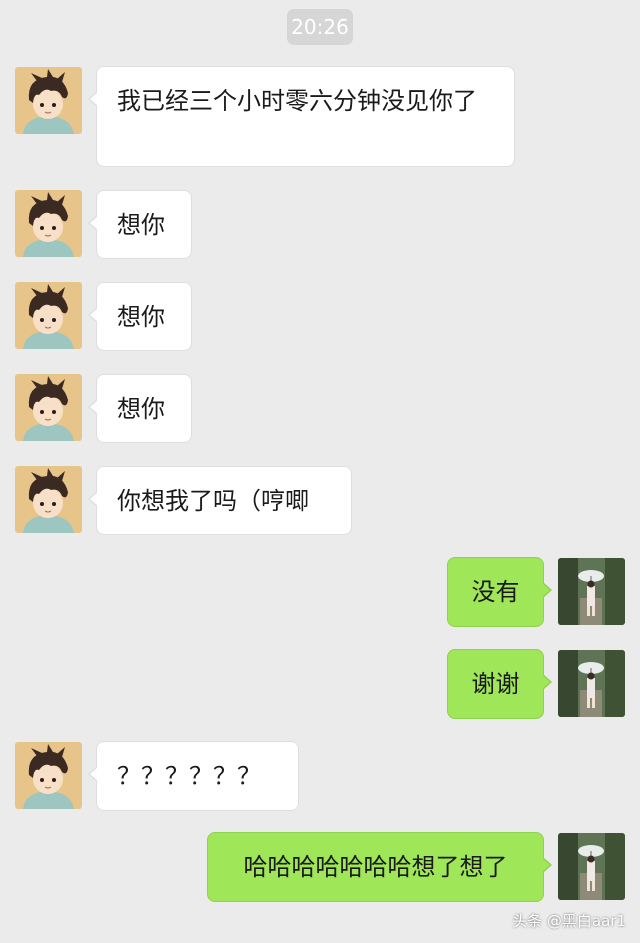 The image size is (640, 943). I want to click on message-text: 你想我了吗（哼唧, so click(213, 501).